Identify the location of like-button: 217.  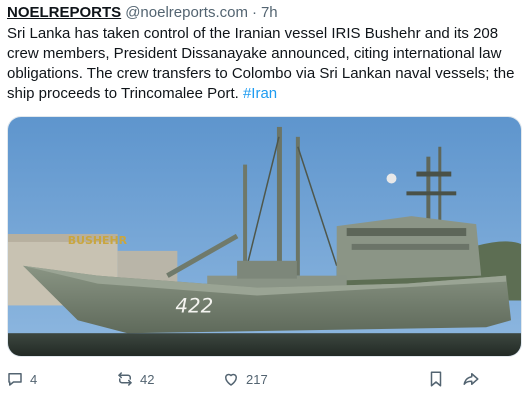
(245, 379).